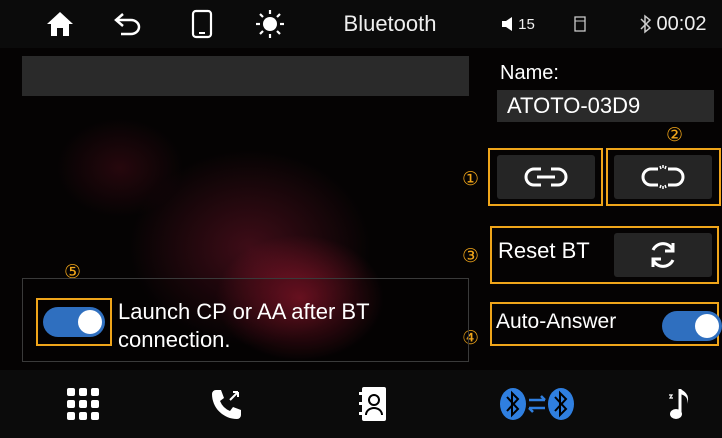 Image resolution: width=722 pixels, height=438 pixels. Describe the element at coordinates (556, 321) in the screenshot. I see `auto-answer-label: Auto-Answer` at that location.